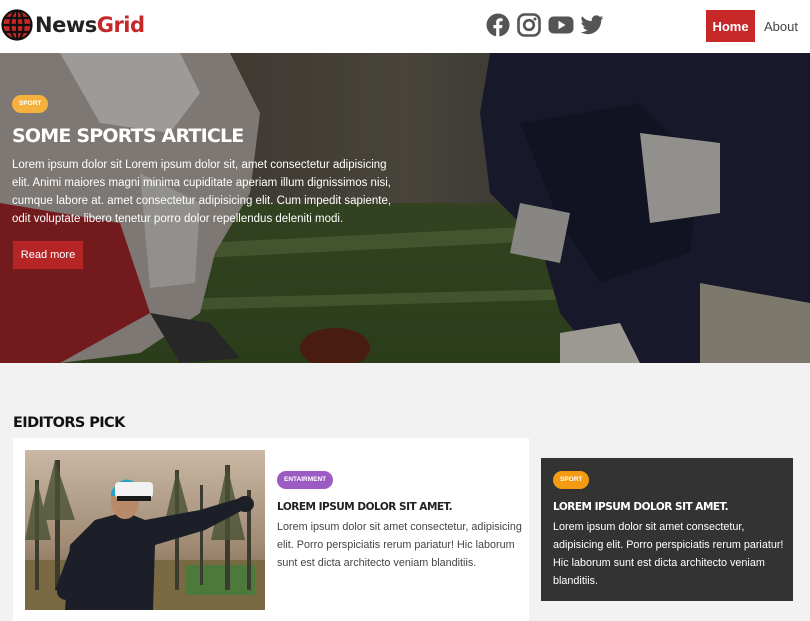 The height and width of the screenshot is (621, 810). What do you see at coordinates (305, 480) in the screenshot?
I see `category-badge: Entairment` at bounding box center [305, 480].